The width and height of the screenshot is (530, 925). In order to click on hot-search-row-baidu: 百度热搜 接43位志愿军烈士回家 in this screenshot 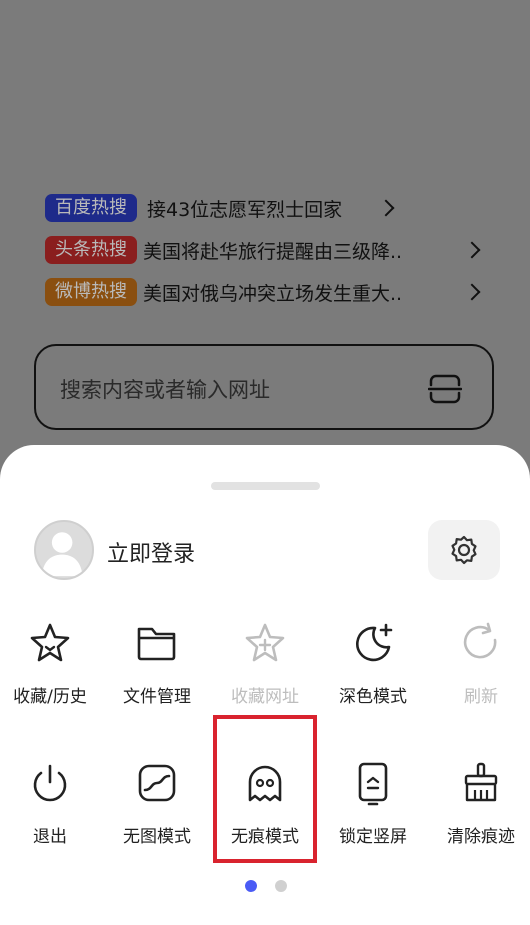, I will do `click(267, 208)`.